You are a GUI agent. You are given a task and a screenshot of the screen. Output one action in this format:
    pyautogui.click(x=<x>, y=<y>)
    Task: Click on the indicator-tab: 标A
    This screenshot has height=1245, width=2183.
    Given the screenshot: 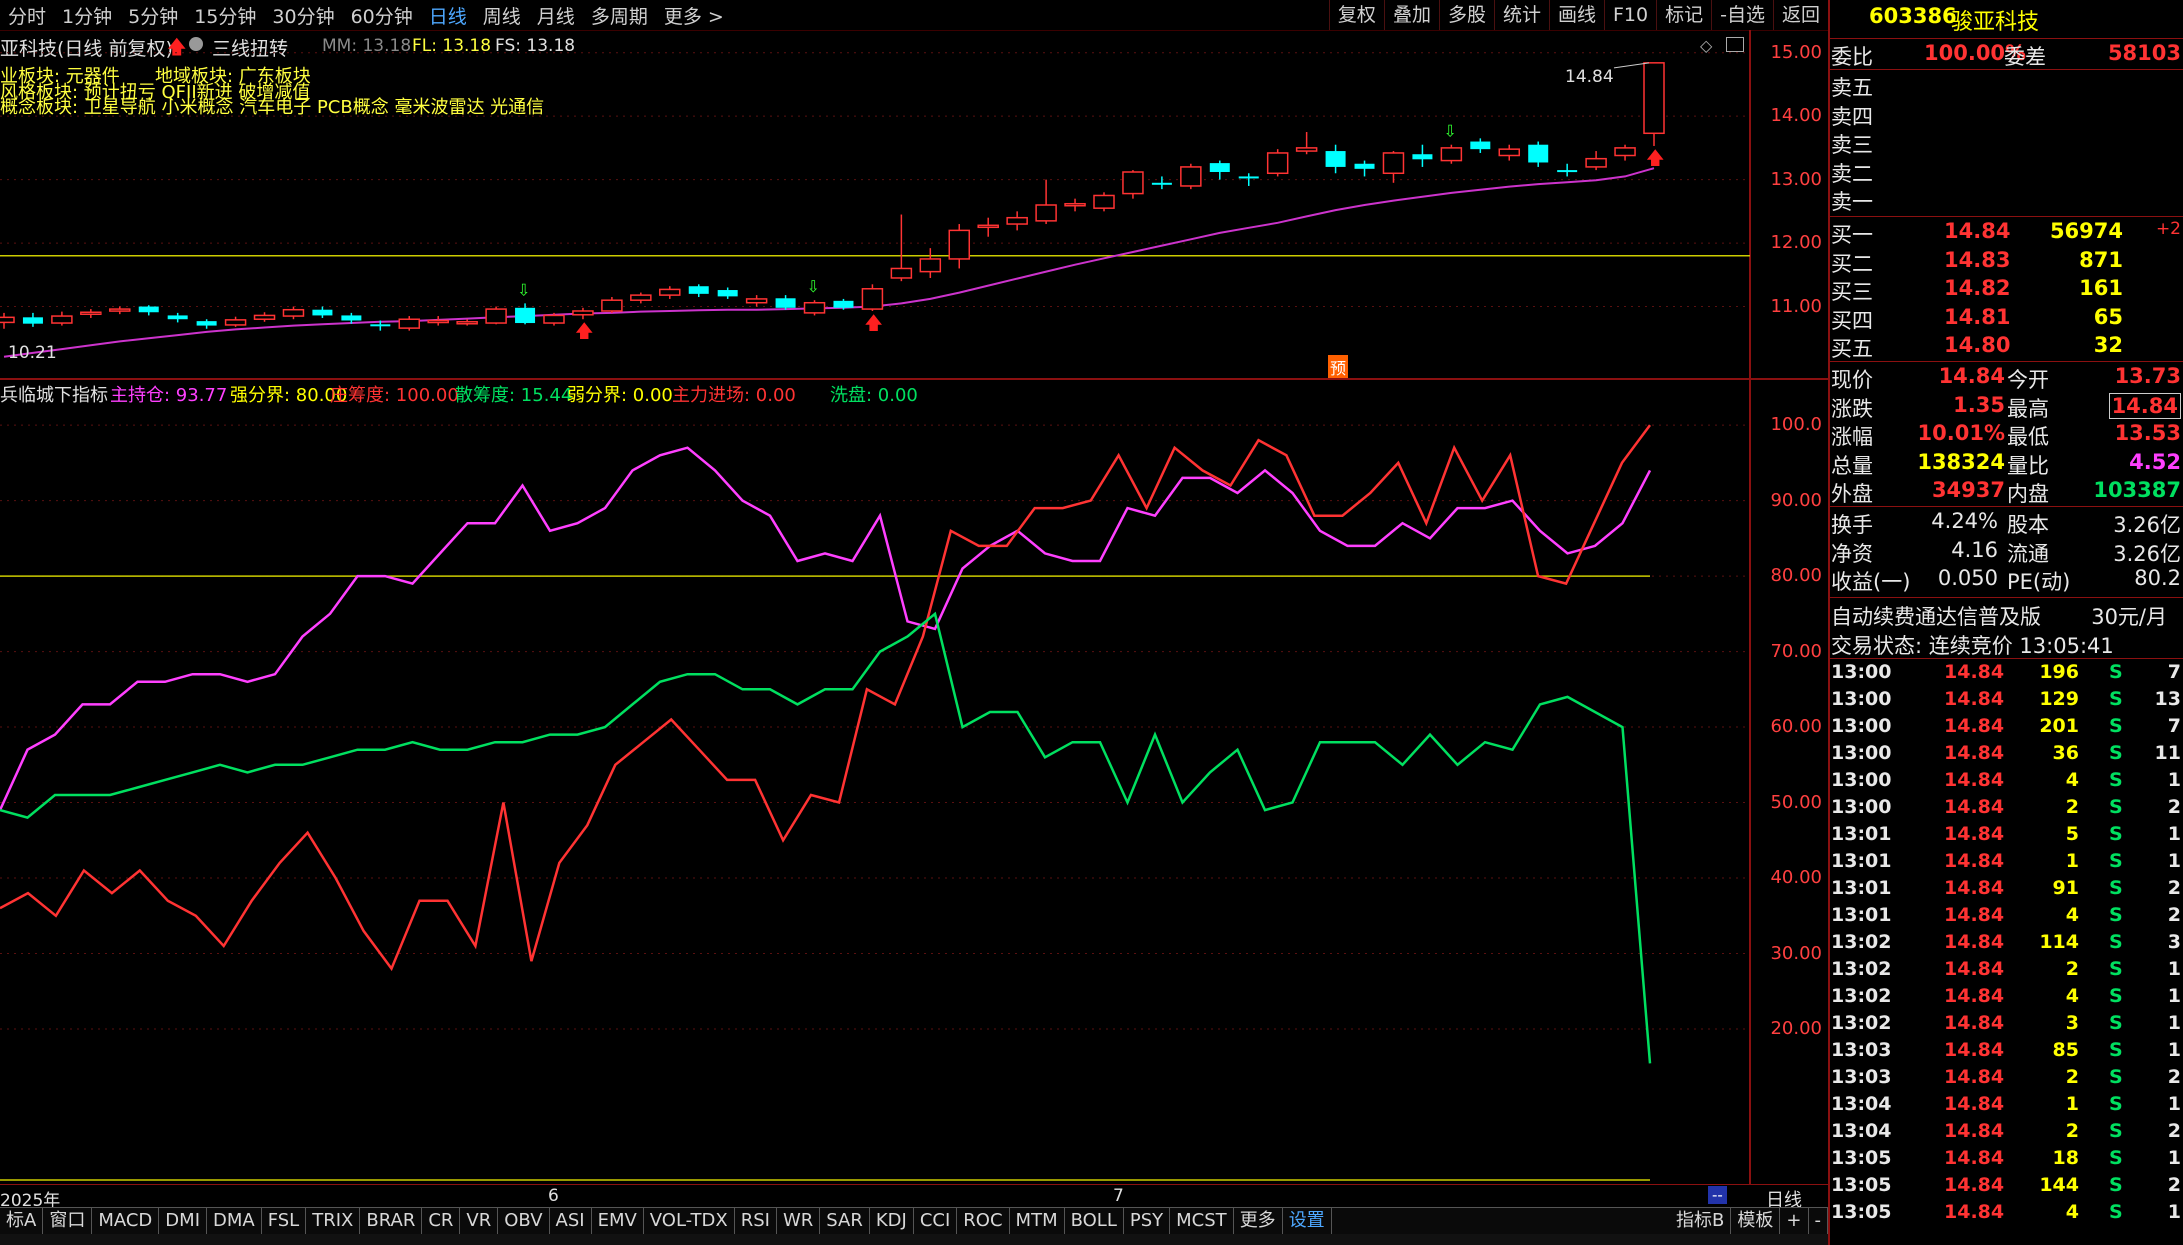 What is the action you would take?
    pyautogui.click(x=22, y=1221)
    